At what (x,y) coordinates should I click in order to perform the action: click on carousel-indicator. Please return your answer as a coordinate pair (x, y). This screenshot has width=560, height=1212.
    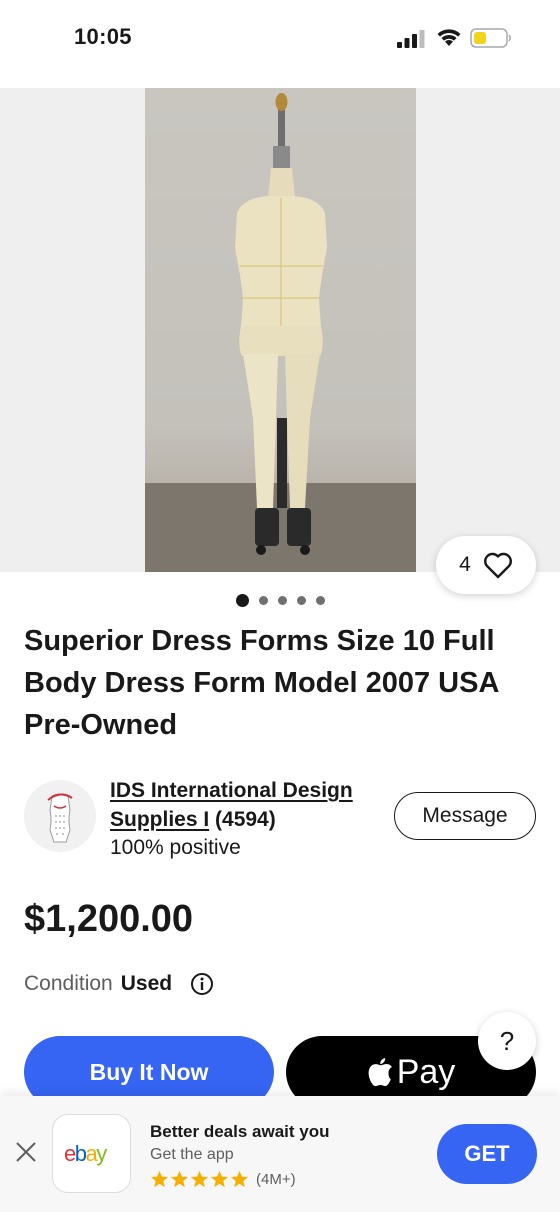
    Looking at the image, I should click on (280, 600).